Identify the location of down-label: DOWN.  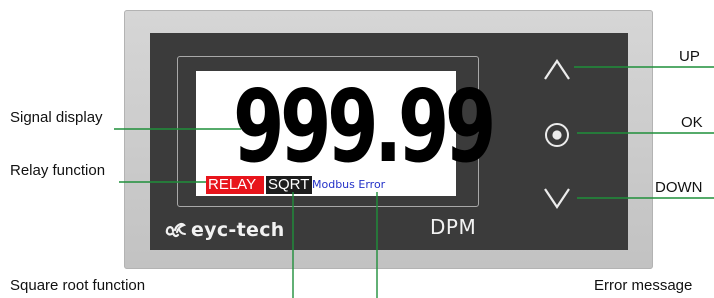
(679, 187).